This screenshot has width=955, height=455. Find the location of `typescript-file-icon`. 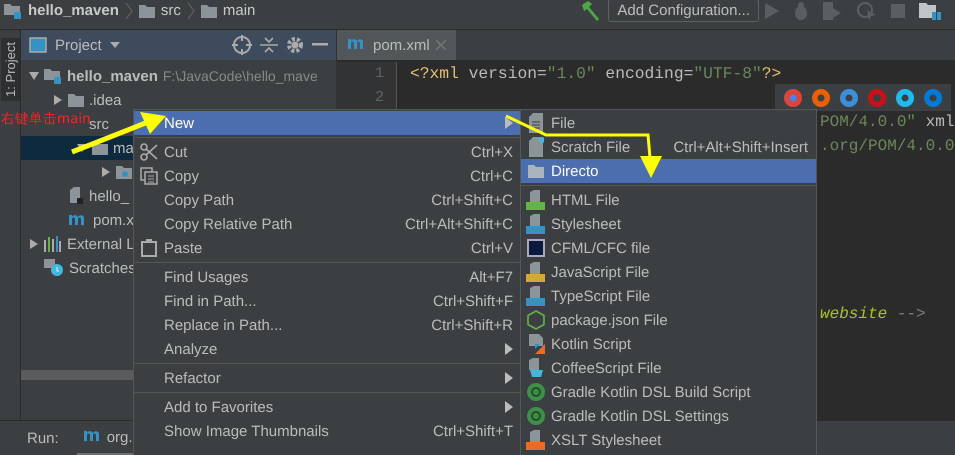

typescript-file-icon is located at coordinates (536, 296).